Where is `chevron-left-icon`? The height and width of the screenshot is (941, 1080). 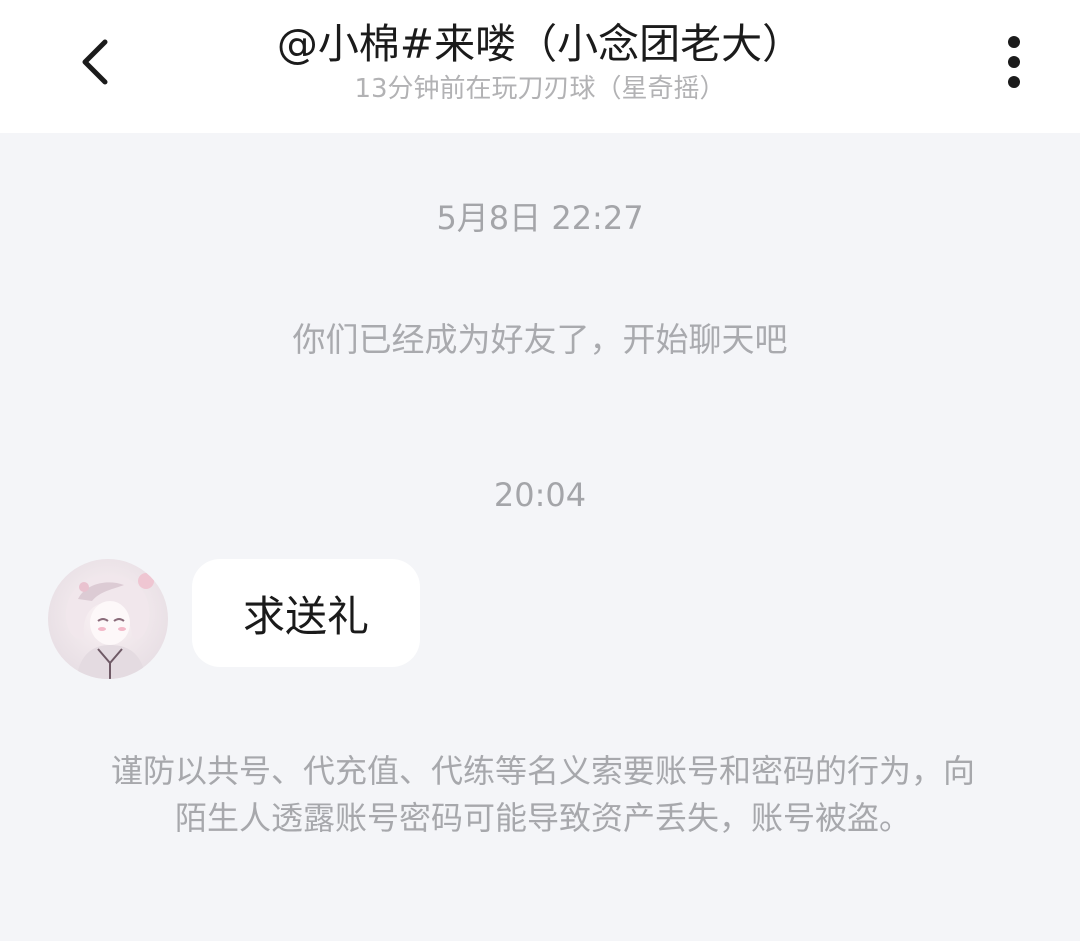 chevron-left-icon is located at coordinates (95, 62).